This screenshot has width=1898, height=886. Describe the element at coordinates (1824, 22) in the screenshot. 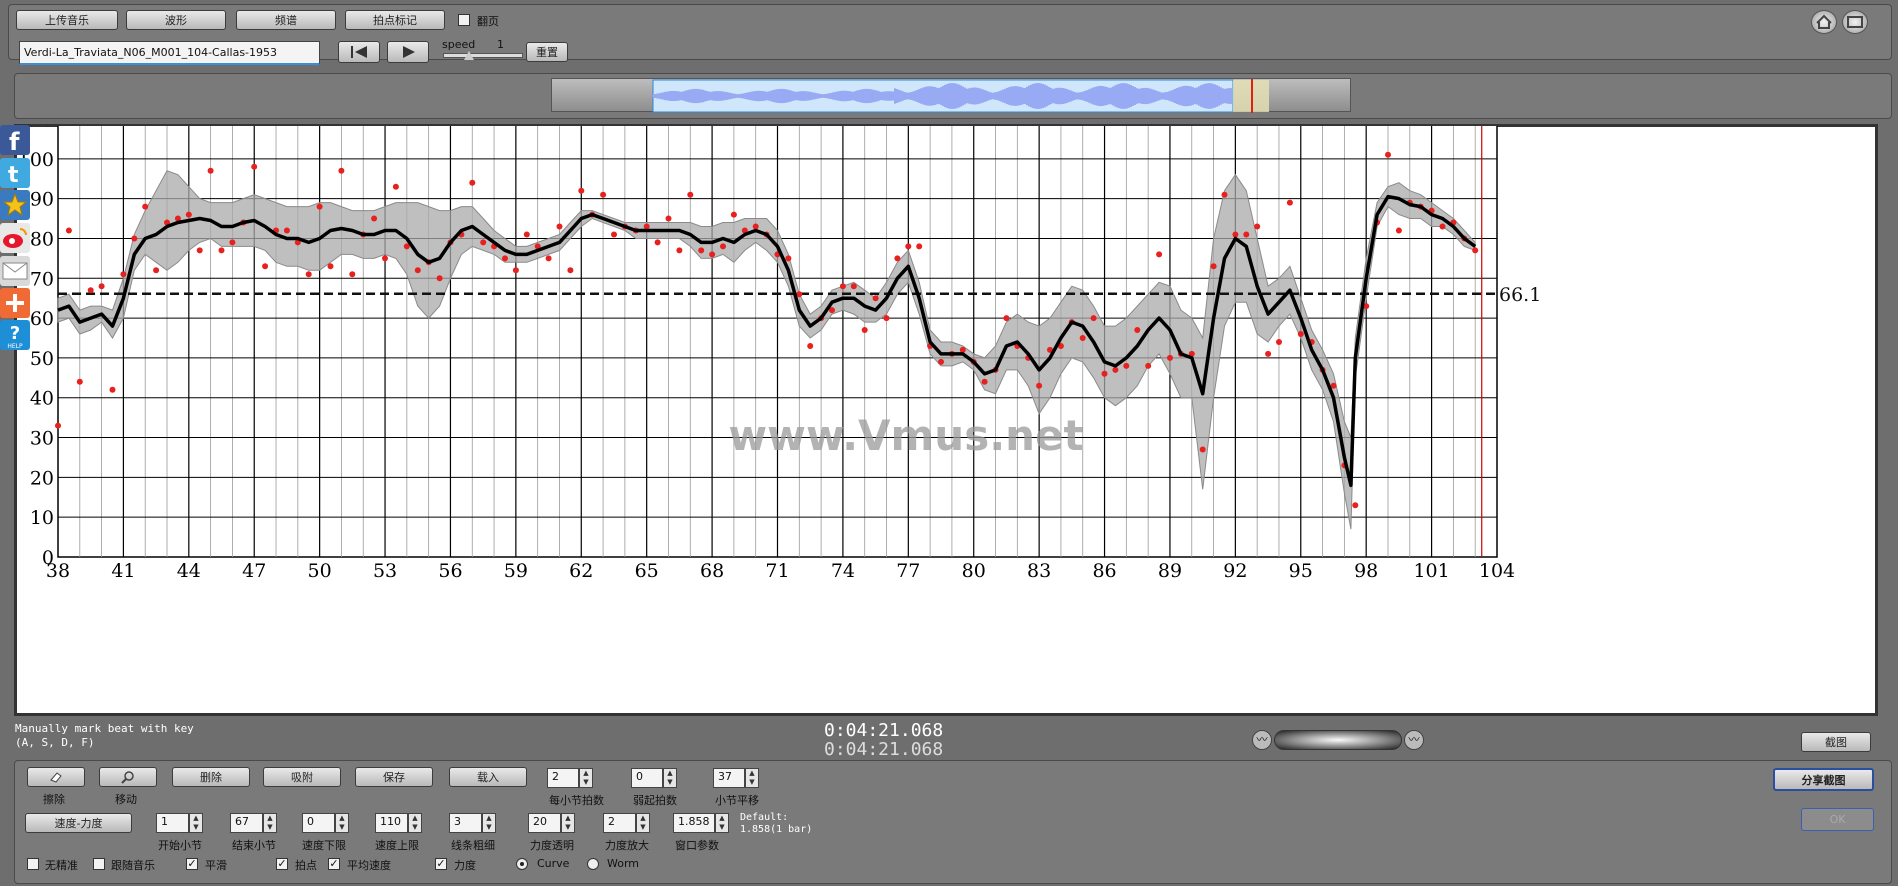

I see `home-icon` at that location.